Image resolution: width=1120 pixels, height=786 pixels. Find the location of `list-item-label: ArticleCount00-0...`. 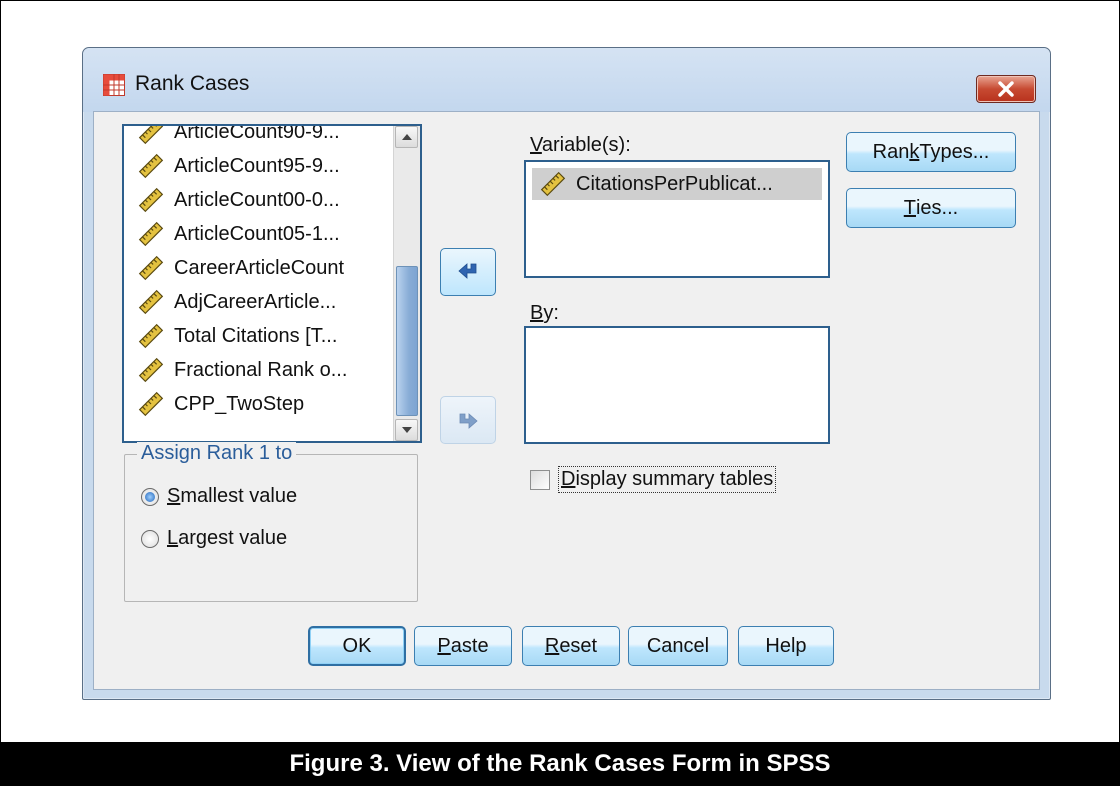

list-item-label: ArticleCount00-0... is located at coordinates (257, 199).